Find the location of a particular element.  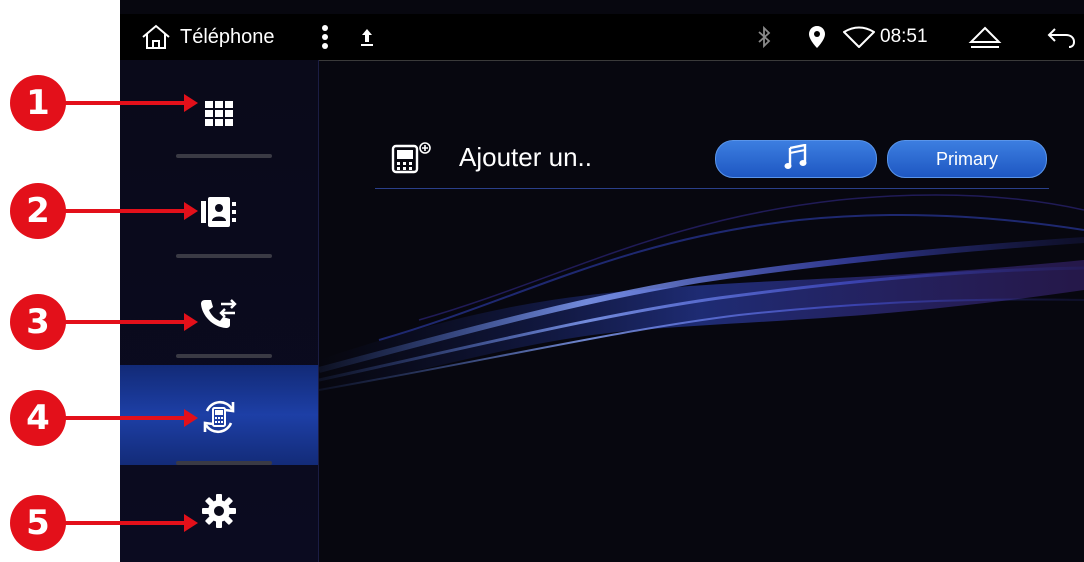

home-icon is located at coordinates (156, 37).